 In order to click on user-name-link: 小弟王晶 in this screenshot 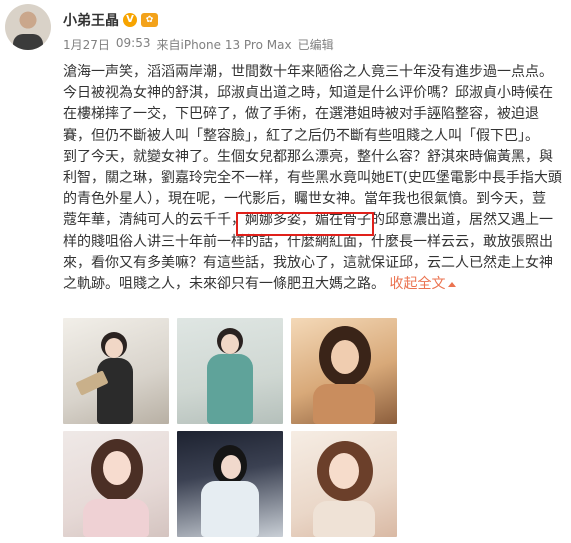, I will do `click(91, 20)`.